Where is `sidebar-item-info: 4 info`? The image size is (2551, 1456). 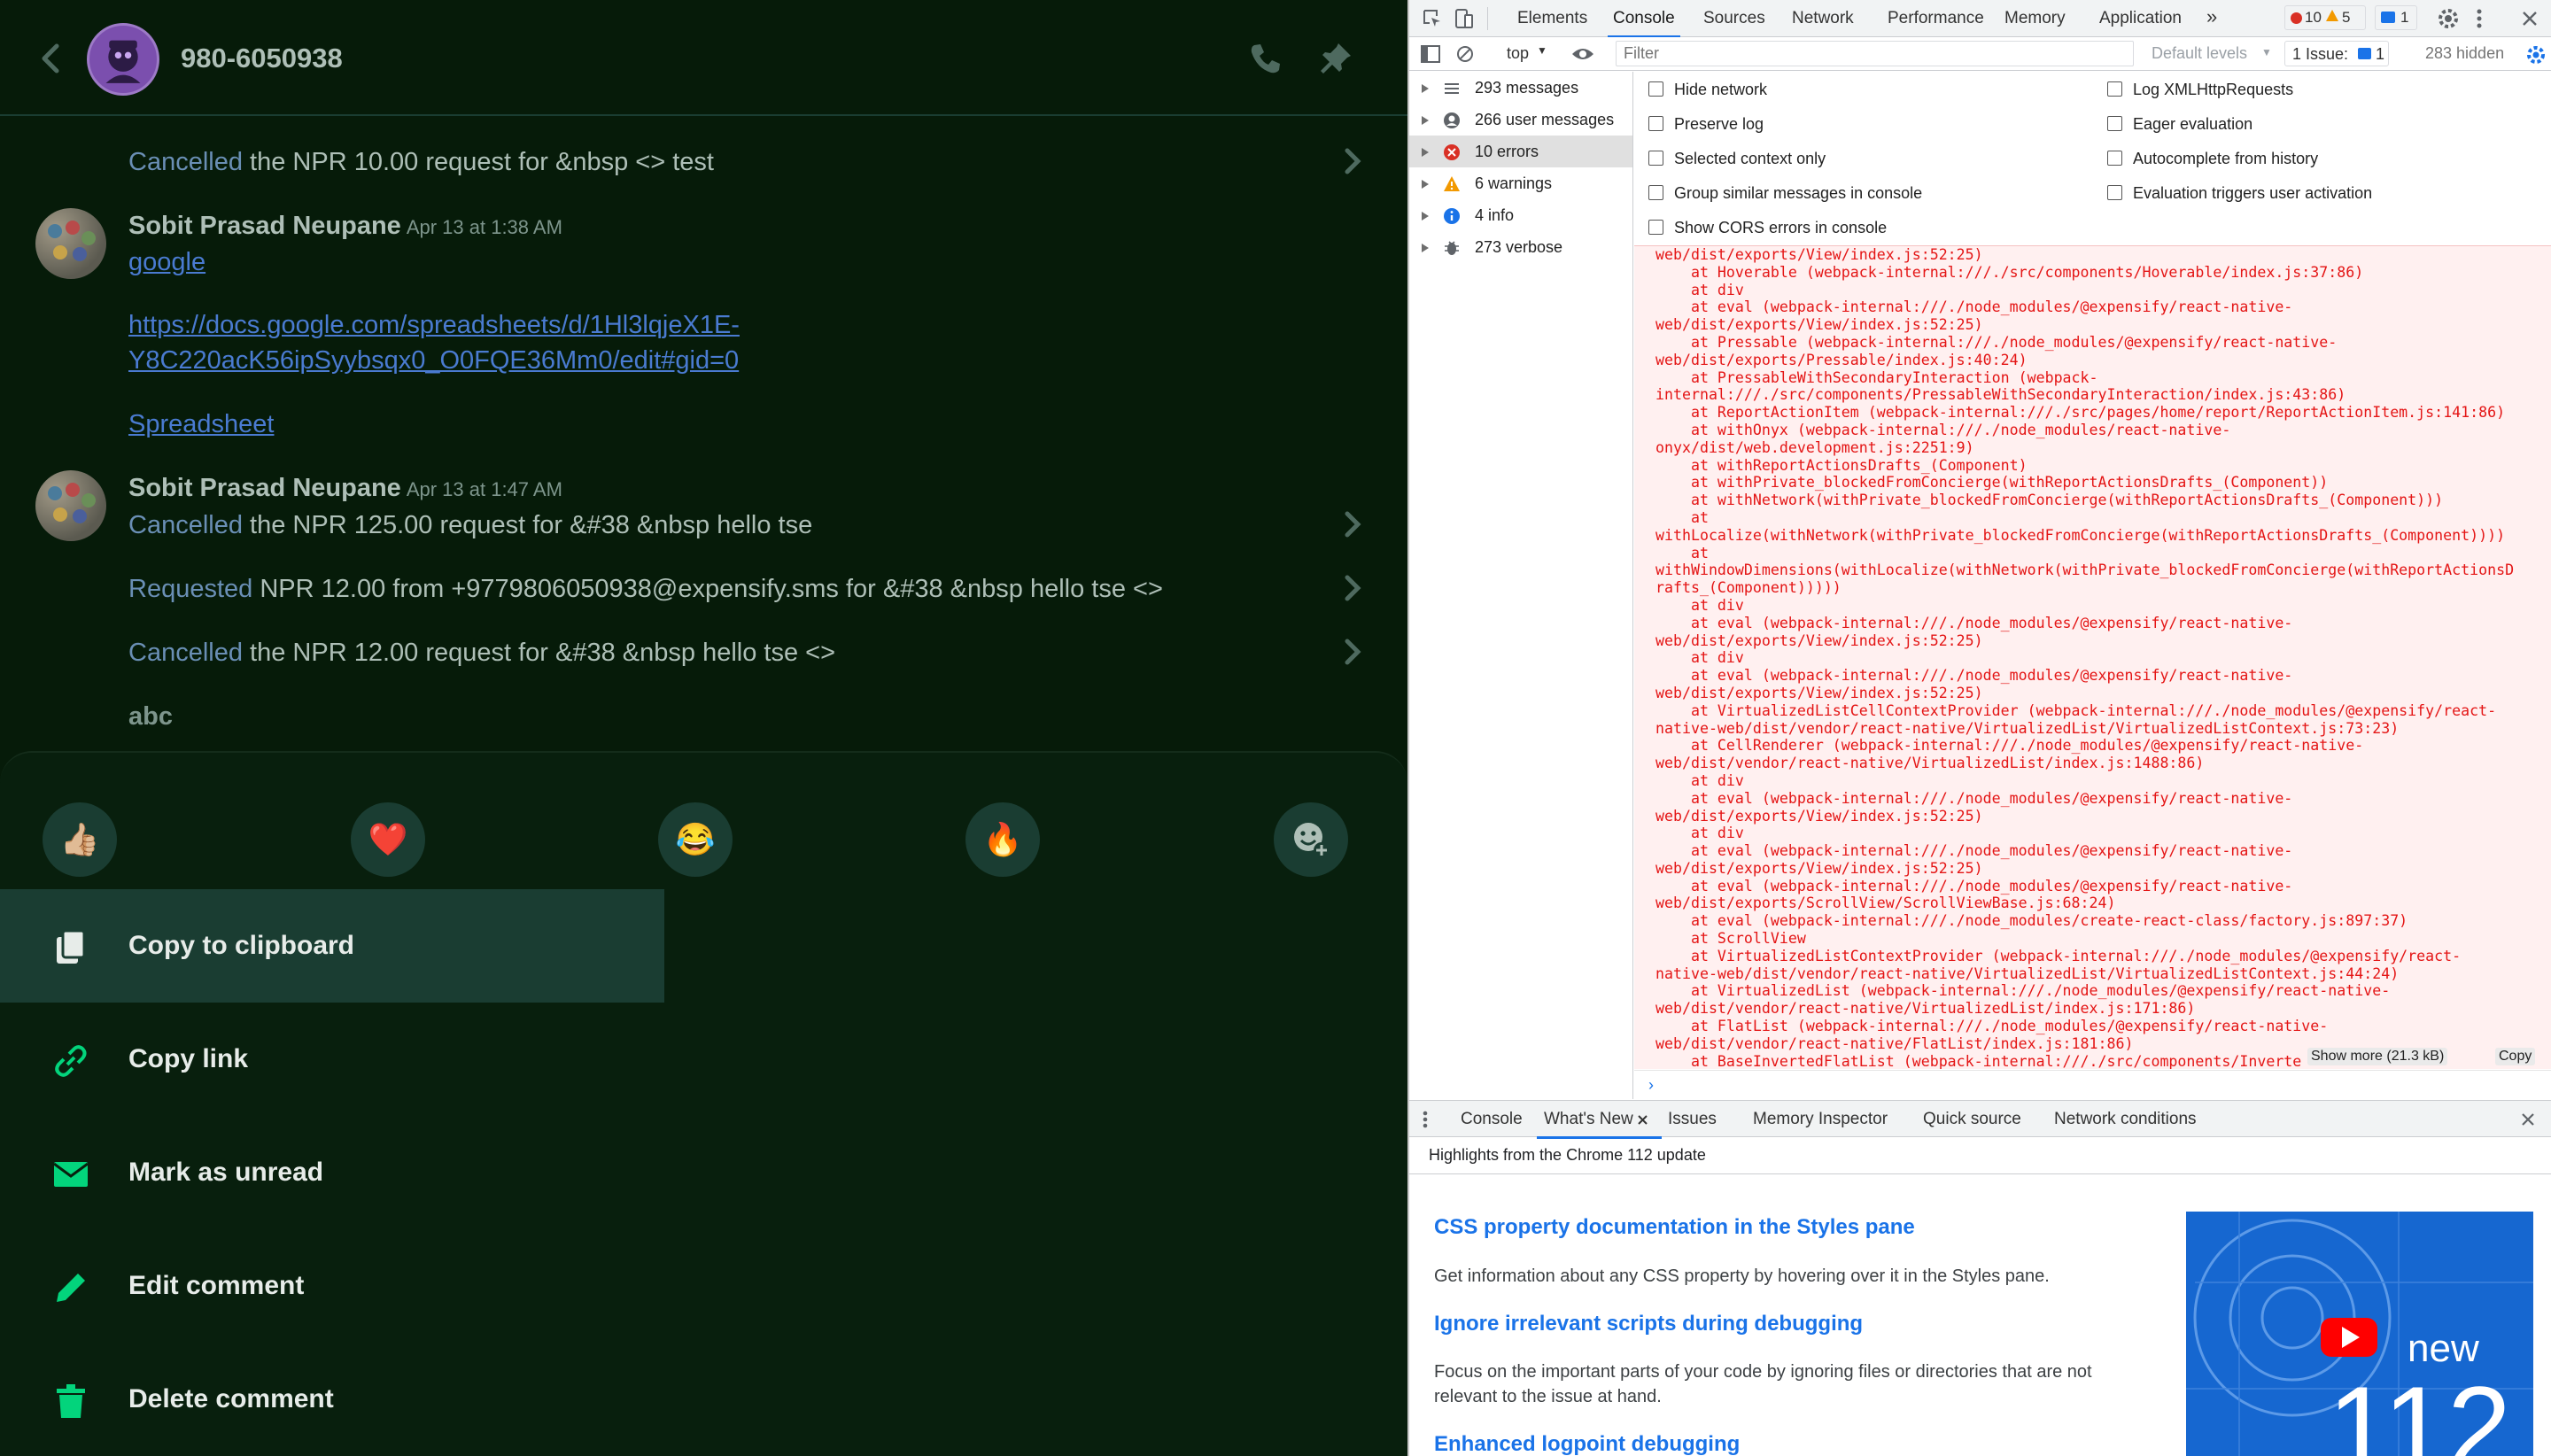 sidebar-item-info: 4 info is located at coordinates (1520, 215).